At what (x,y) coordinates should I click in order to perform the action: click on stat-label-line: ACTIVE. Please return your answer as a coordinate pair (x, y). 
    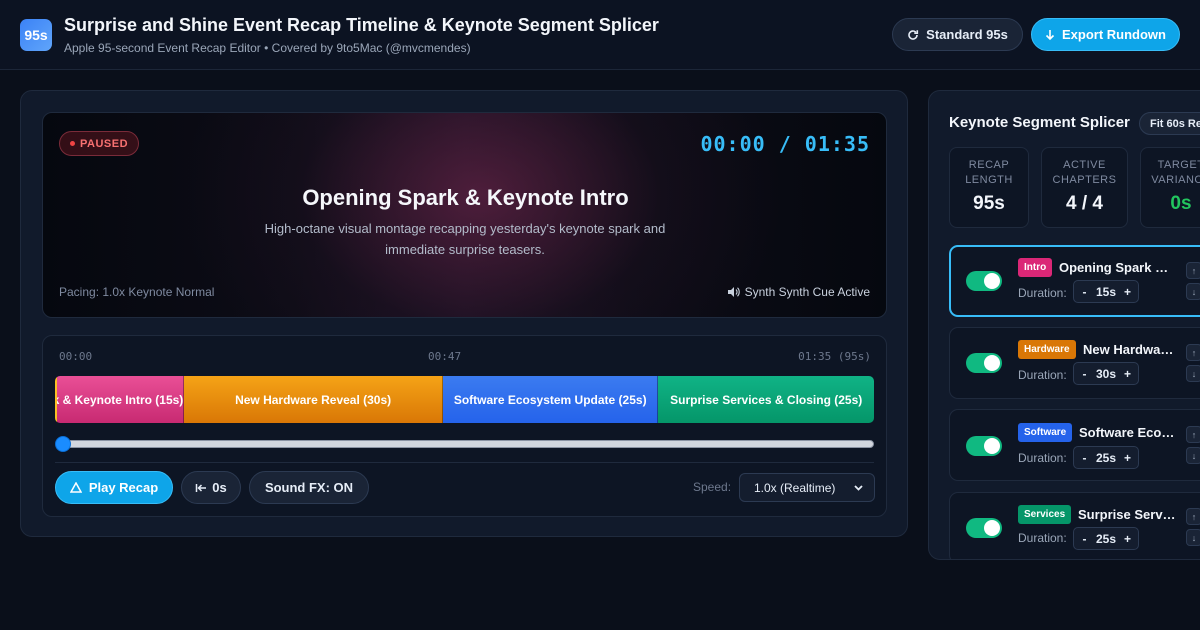
    Looking at the image, I should click on (1084, 165).